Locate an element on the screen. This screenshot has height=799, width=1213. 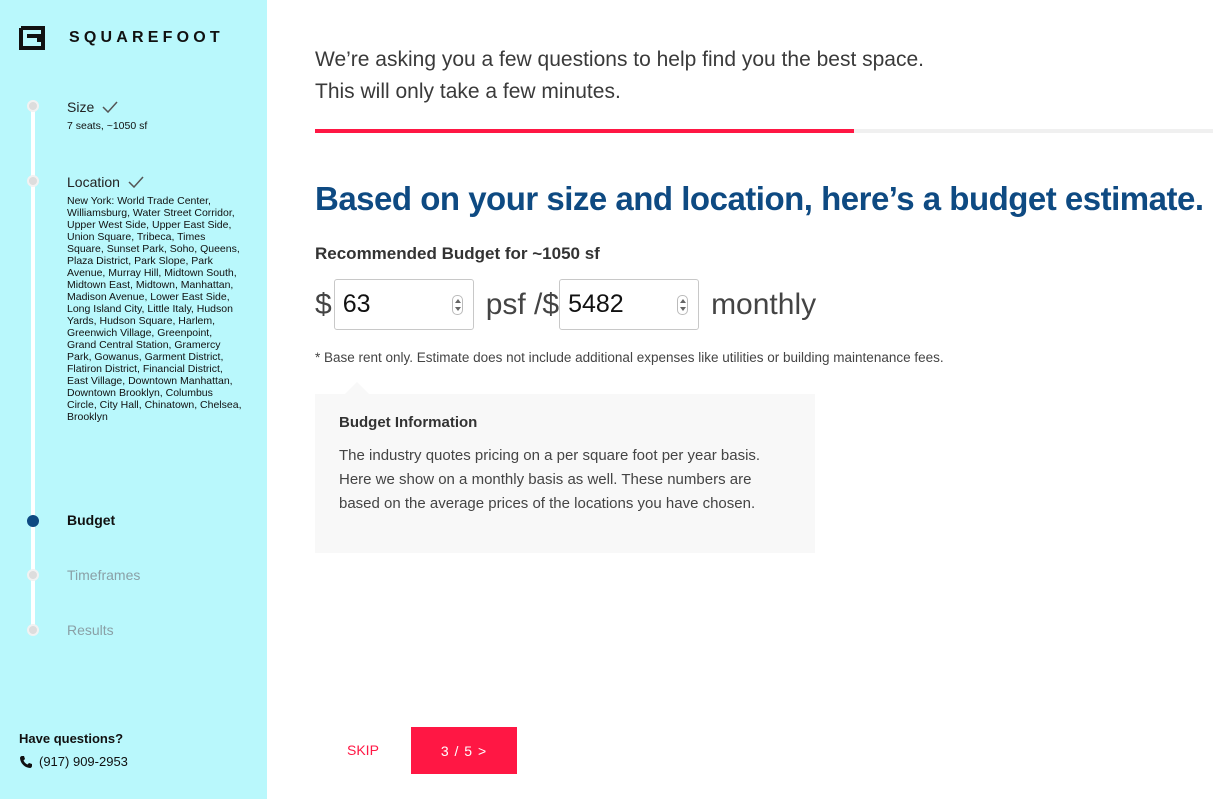
psf-stepper-icon is located at coordinates (457, 304).